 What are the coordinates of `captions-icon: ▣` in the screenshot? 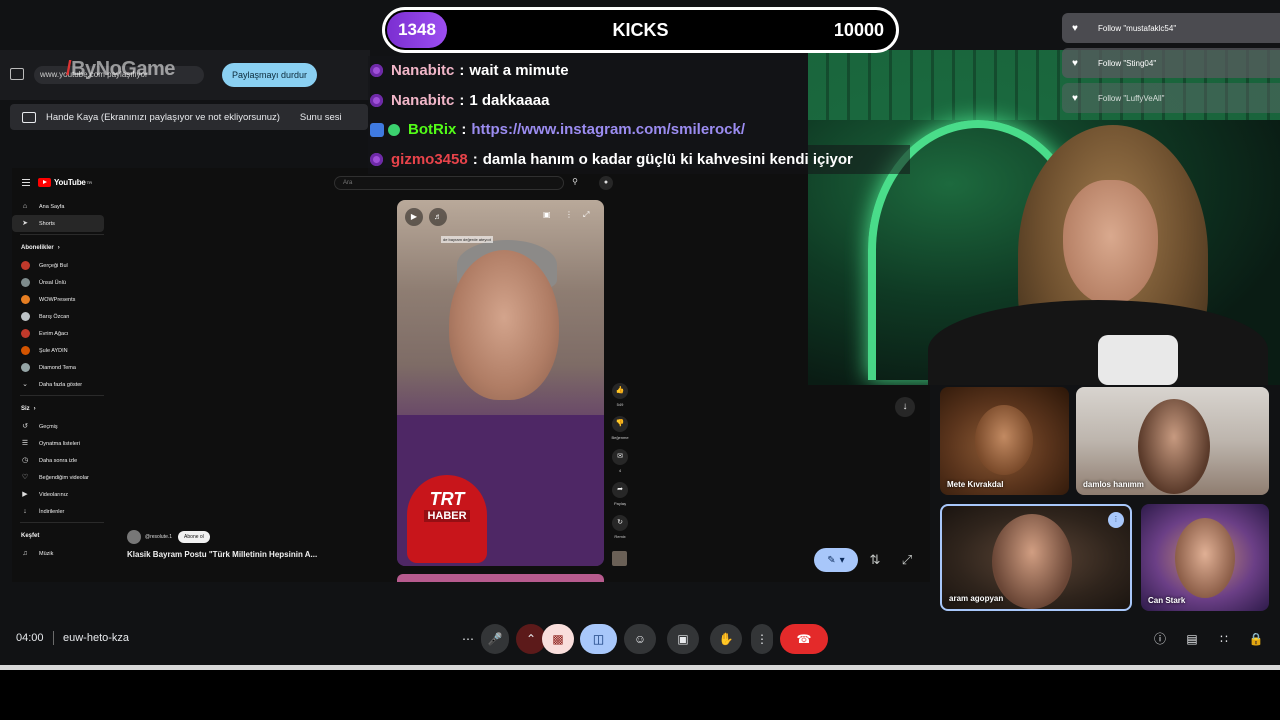 It's located at (547, 214).